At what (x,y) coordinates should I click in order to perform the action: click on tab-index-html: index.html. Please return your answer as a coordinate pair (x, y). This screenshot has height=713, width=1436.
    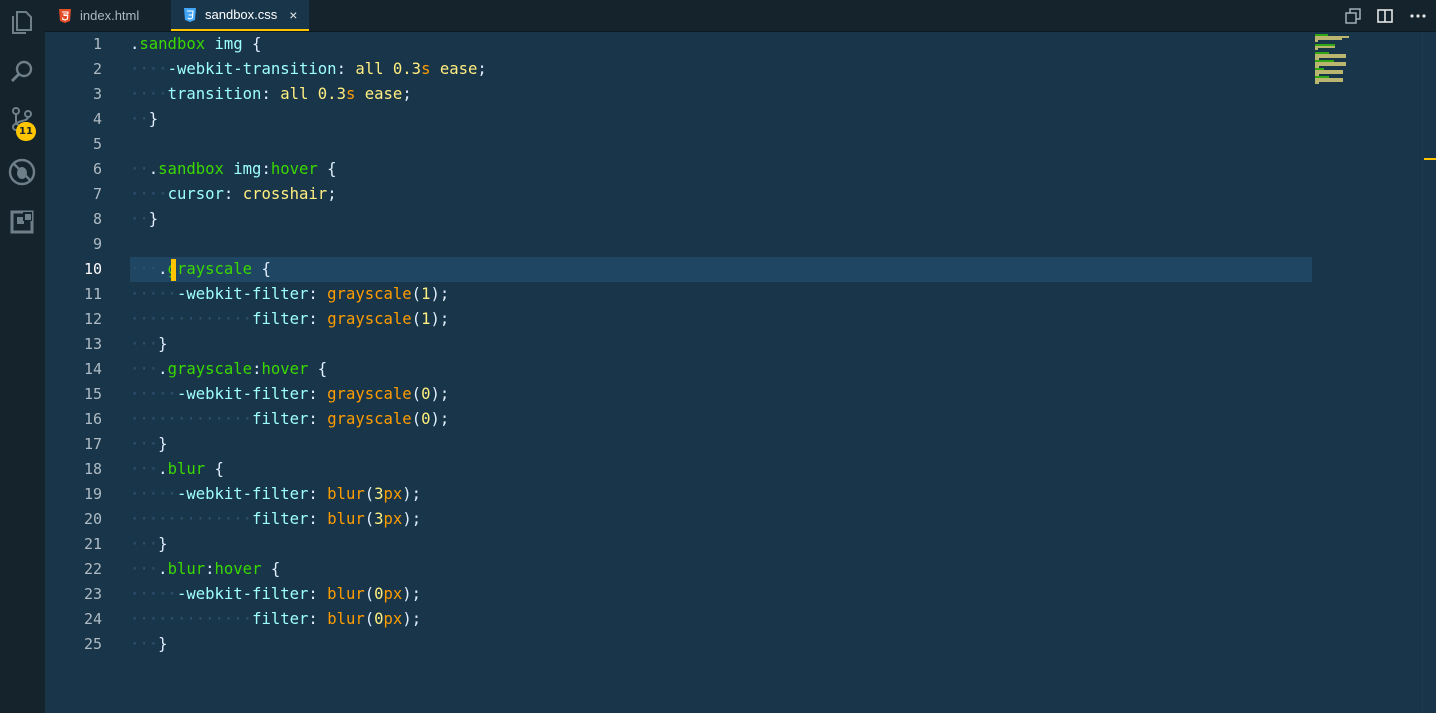
    Looking at the image, I should click on (108, 15).